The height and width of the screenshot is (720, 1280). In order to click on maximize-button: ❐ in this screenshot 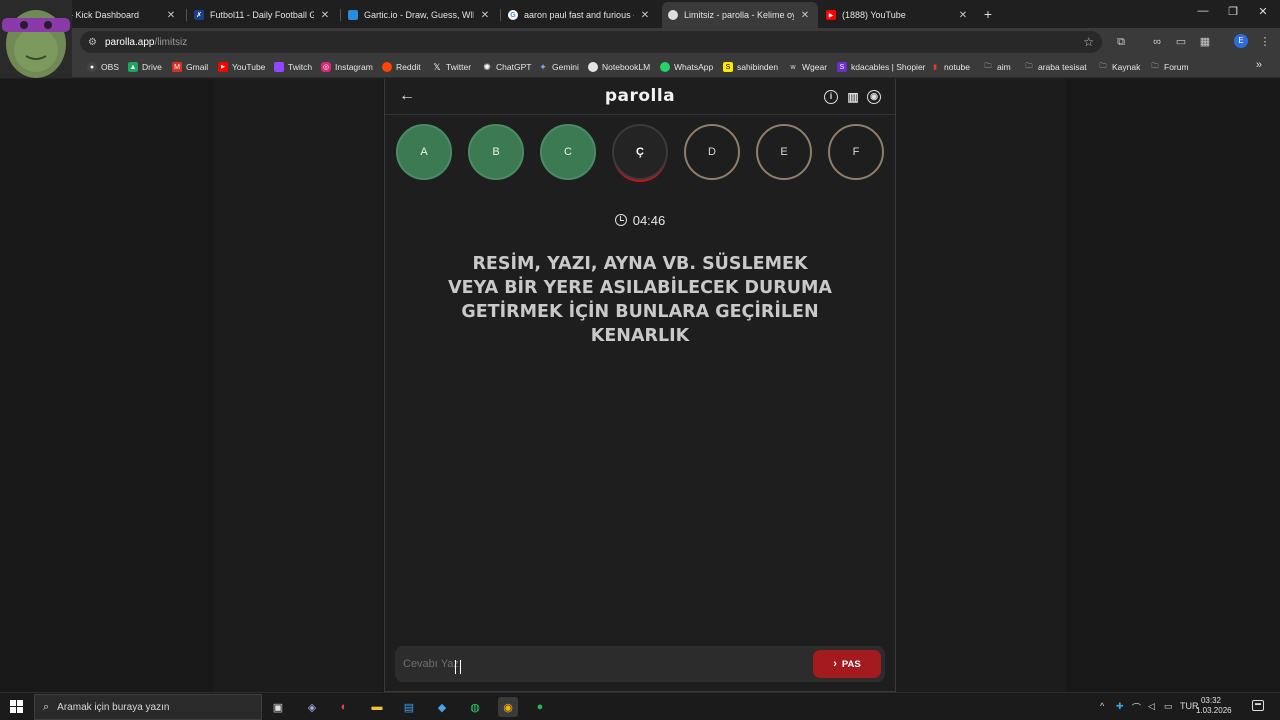, I will do `click(1233, 11)`.